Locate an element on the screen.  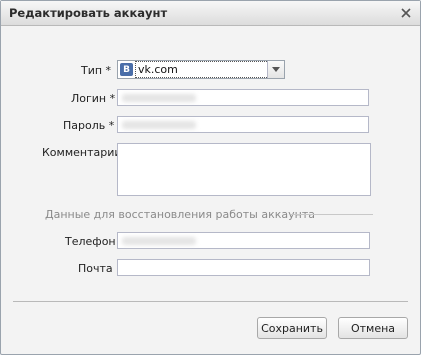
dialog-title: Редактировать аккаунт is located at coordinates (88, 13).